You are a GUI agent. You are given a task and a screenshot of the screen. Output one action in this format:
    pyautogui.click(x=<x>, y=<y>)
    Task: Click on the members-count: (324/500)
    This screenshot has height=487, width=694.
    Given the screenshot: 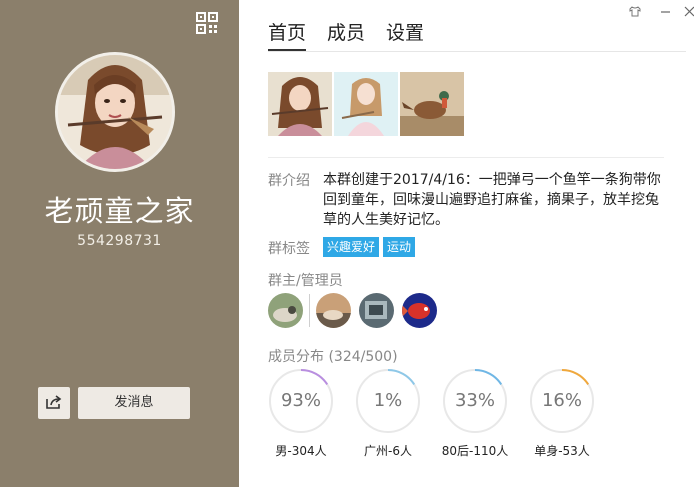 What is the action you would take?
    pyautogui.click(x=363, y=357)
    